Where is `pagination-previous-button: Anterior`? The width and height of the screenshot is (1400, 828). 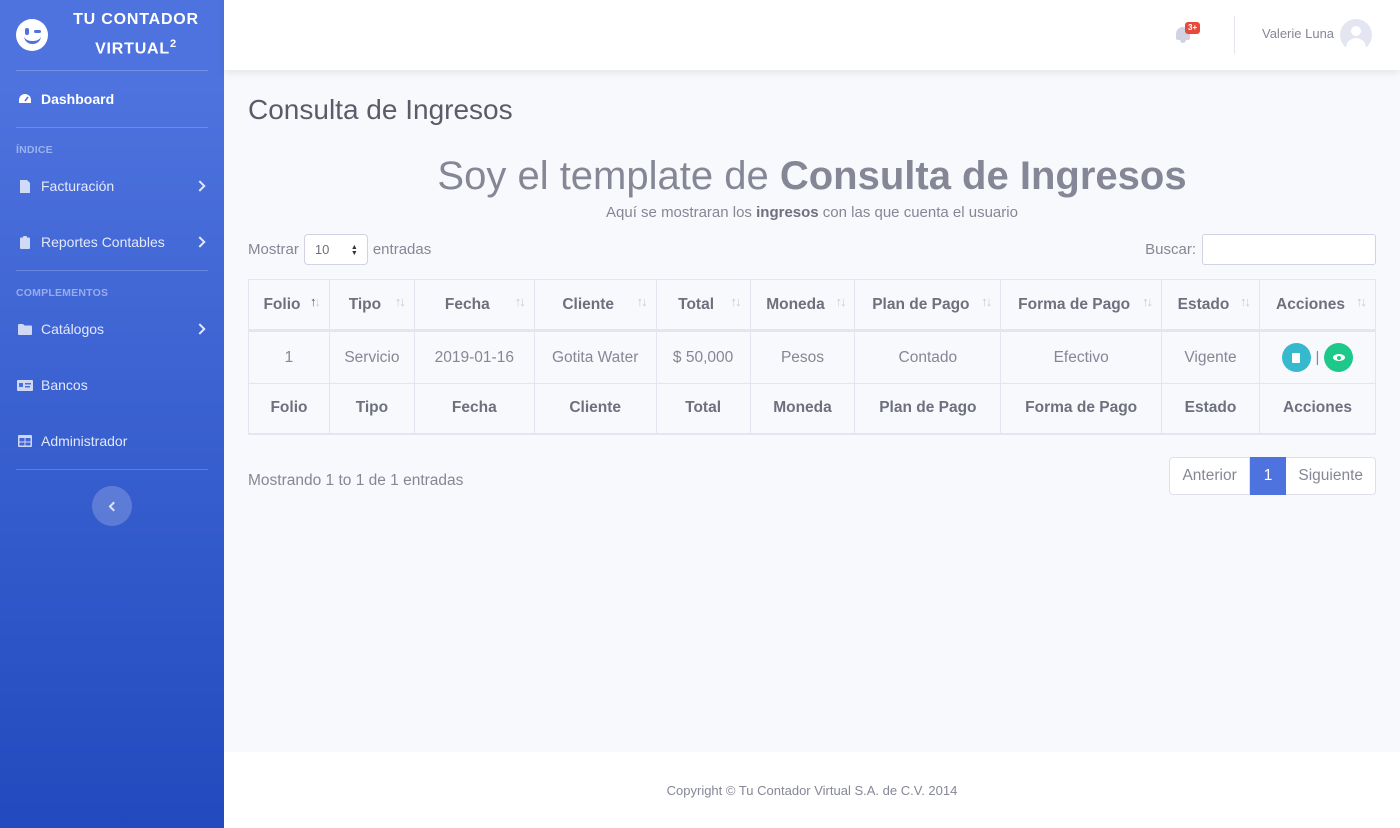
pagination-previous-button: Anterior is located at coordinates (1209, 476).